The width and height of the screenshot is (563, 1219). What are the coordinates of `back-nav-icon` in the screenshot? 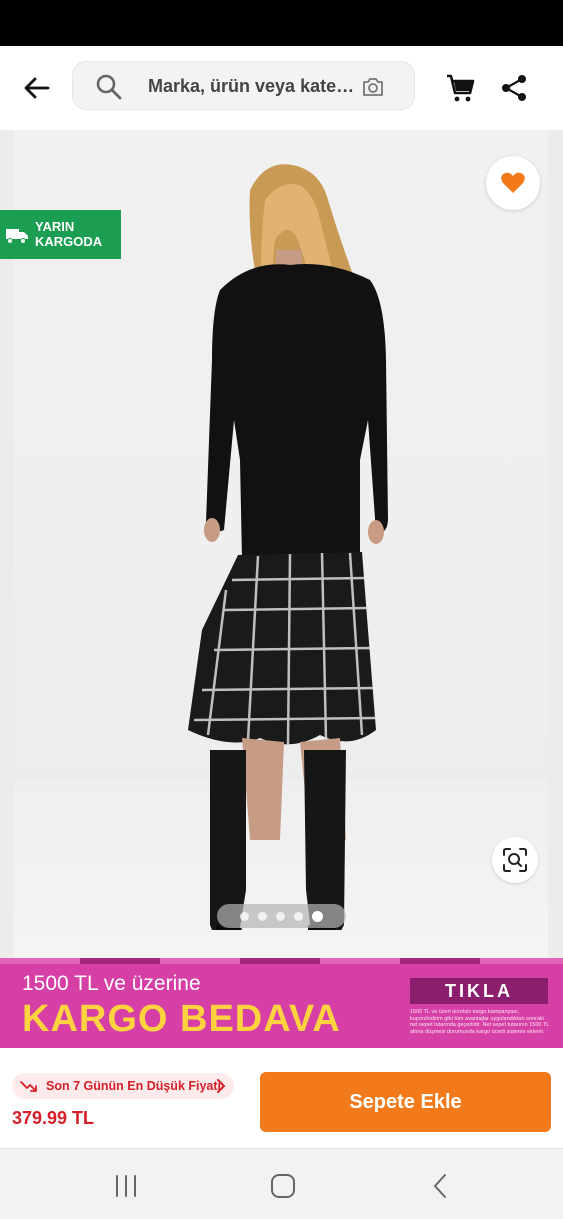 It's located at (440, 1186).